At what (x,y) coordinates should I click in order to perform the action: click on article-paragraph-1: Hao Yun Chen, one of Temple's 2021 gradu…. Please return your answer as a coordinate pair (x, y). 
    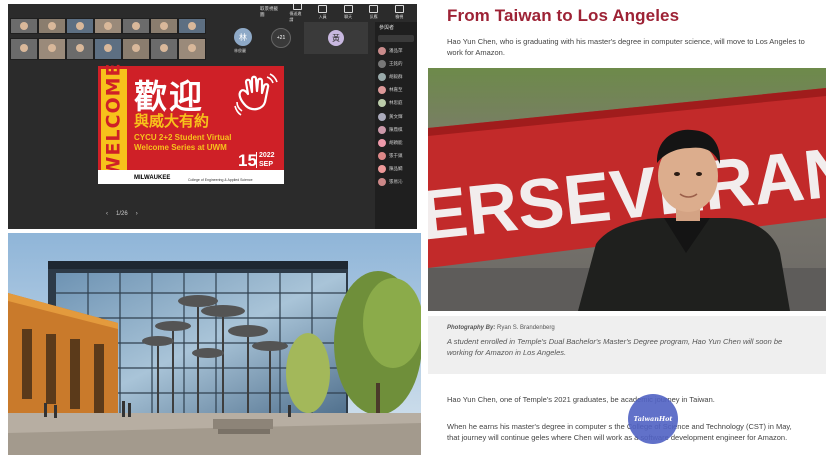
    Looking at the image, I should click on (581, 399).